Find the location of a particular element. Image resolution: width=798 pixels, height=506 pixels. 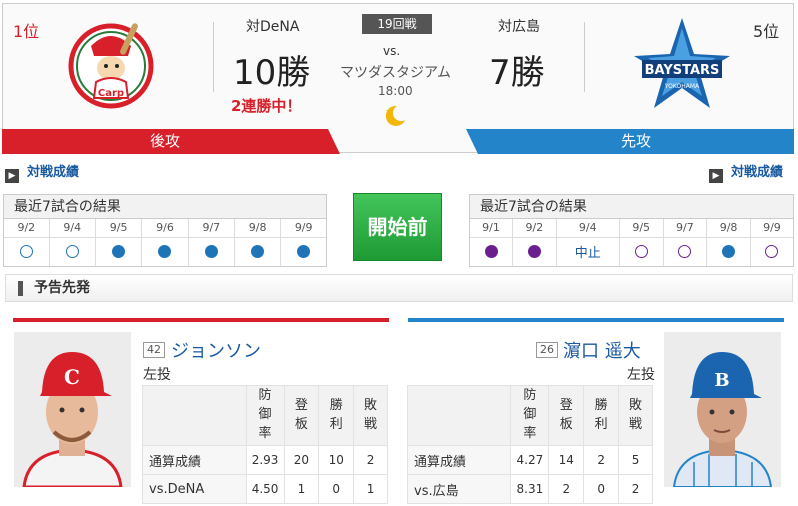

streak-text: 2連勝中！ is located at coordinates (266, 106).